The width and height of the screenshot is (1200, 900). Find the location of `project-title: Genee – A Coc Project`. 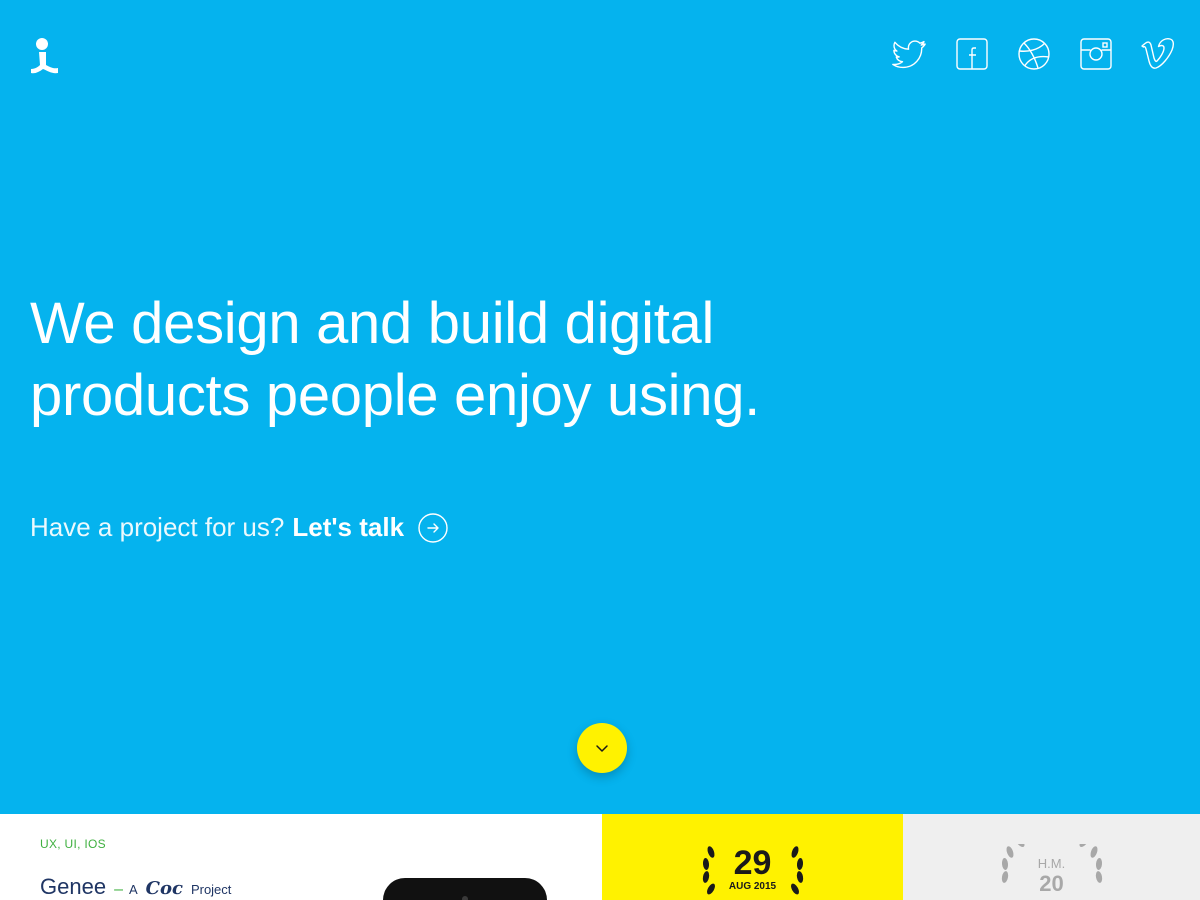

project-title: Genee – A Coc Project is located at coordinates (135, 887).